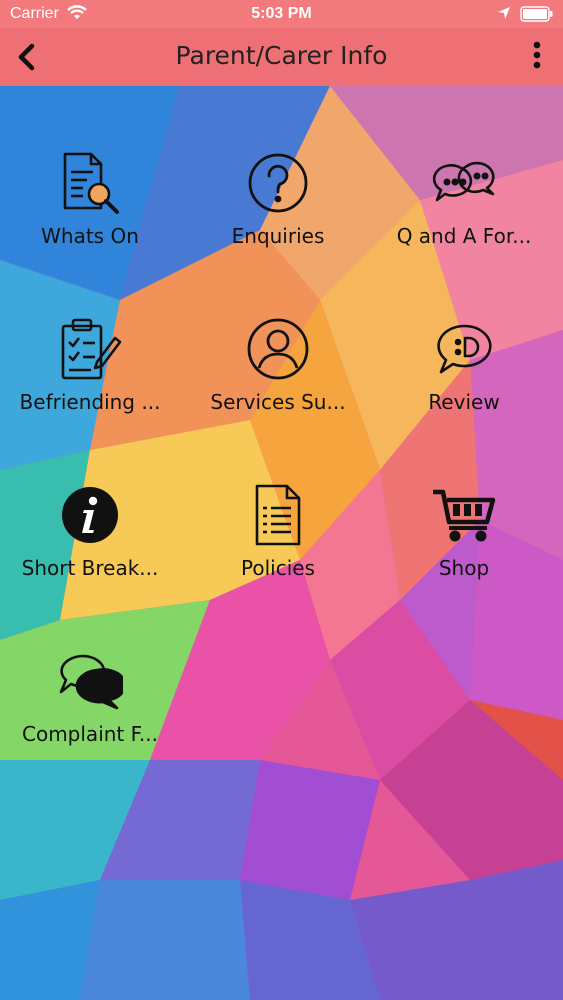 This screenshot has width=563, height=1000. I want to click on tile-review: Review, so click(464, 386).